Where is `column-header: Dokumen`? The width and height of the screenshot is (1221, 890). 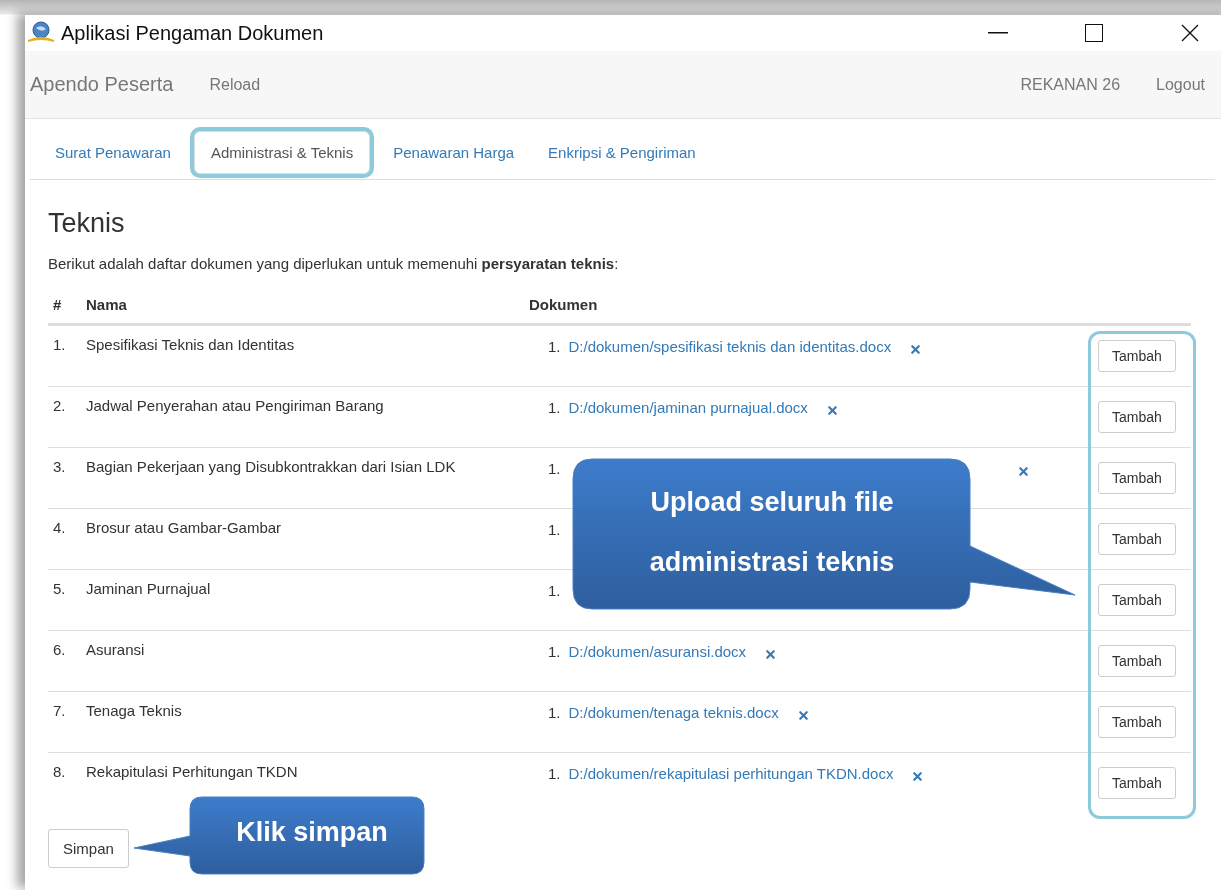
column-header: Dokumen is located at coordinates (807, 306).